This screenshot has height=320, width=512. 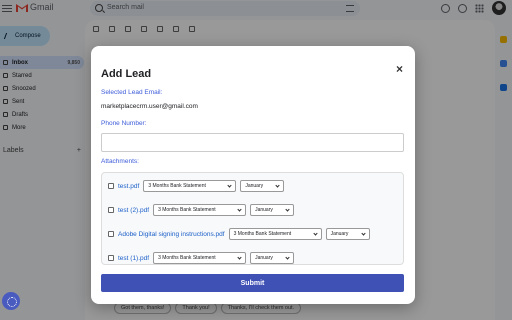 What do you see at coordinates (132, 92) in the screenshot?
I see `selected-email-label: Selected Lead Email:` at bounding box center [132, 92].